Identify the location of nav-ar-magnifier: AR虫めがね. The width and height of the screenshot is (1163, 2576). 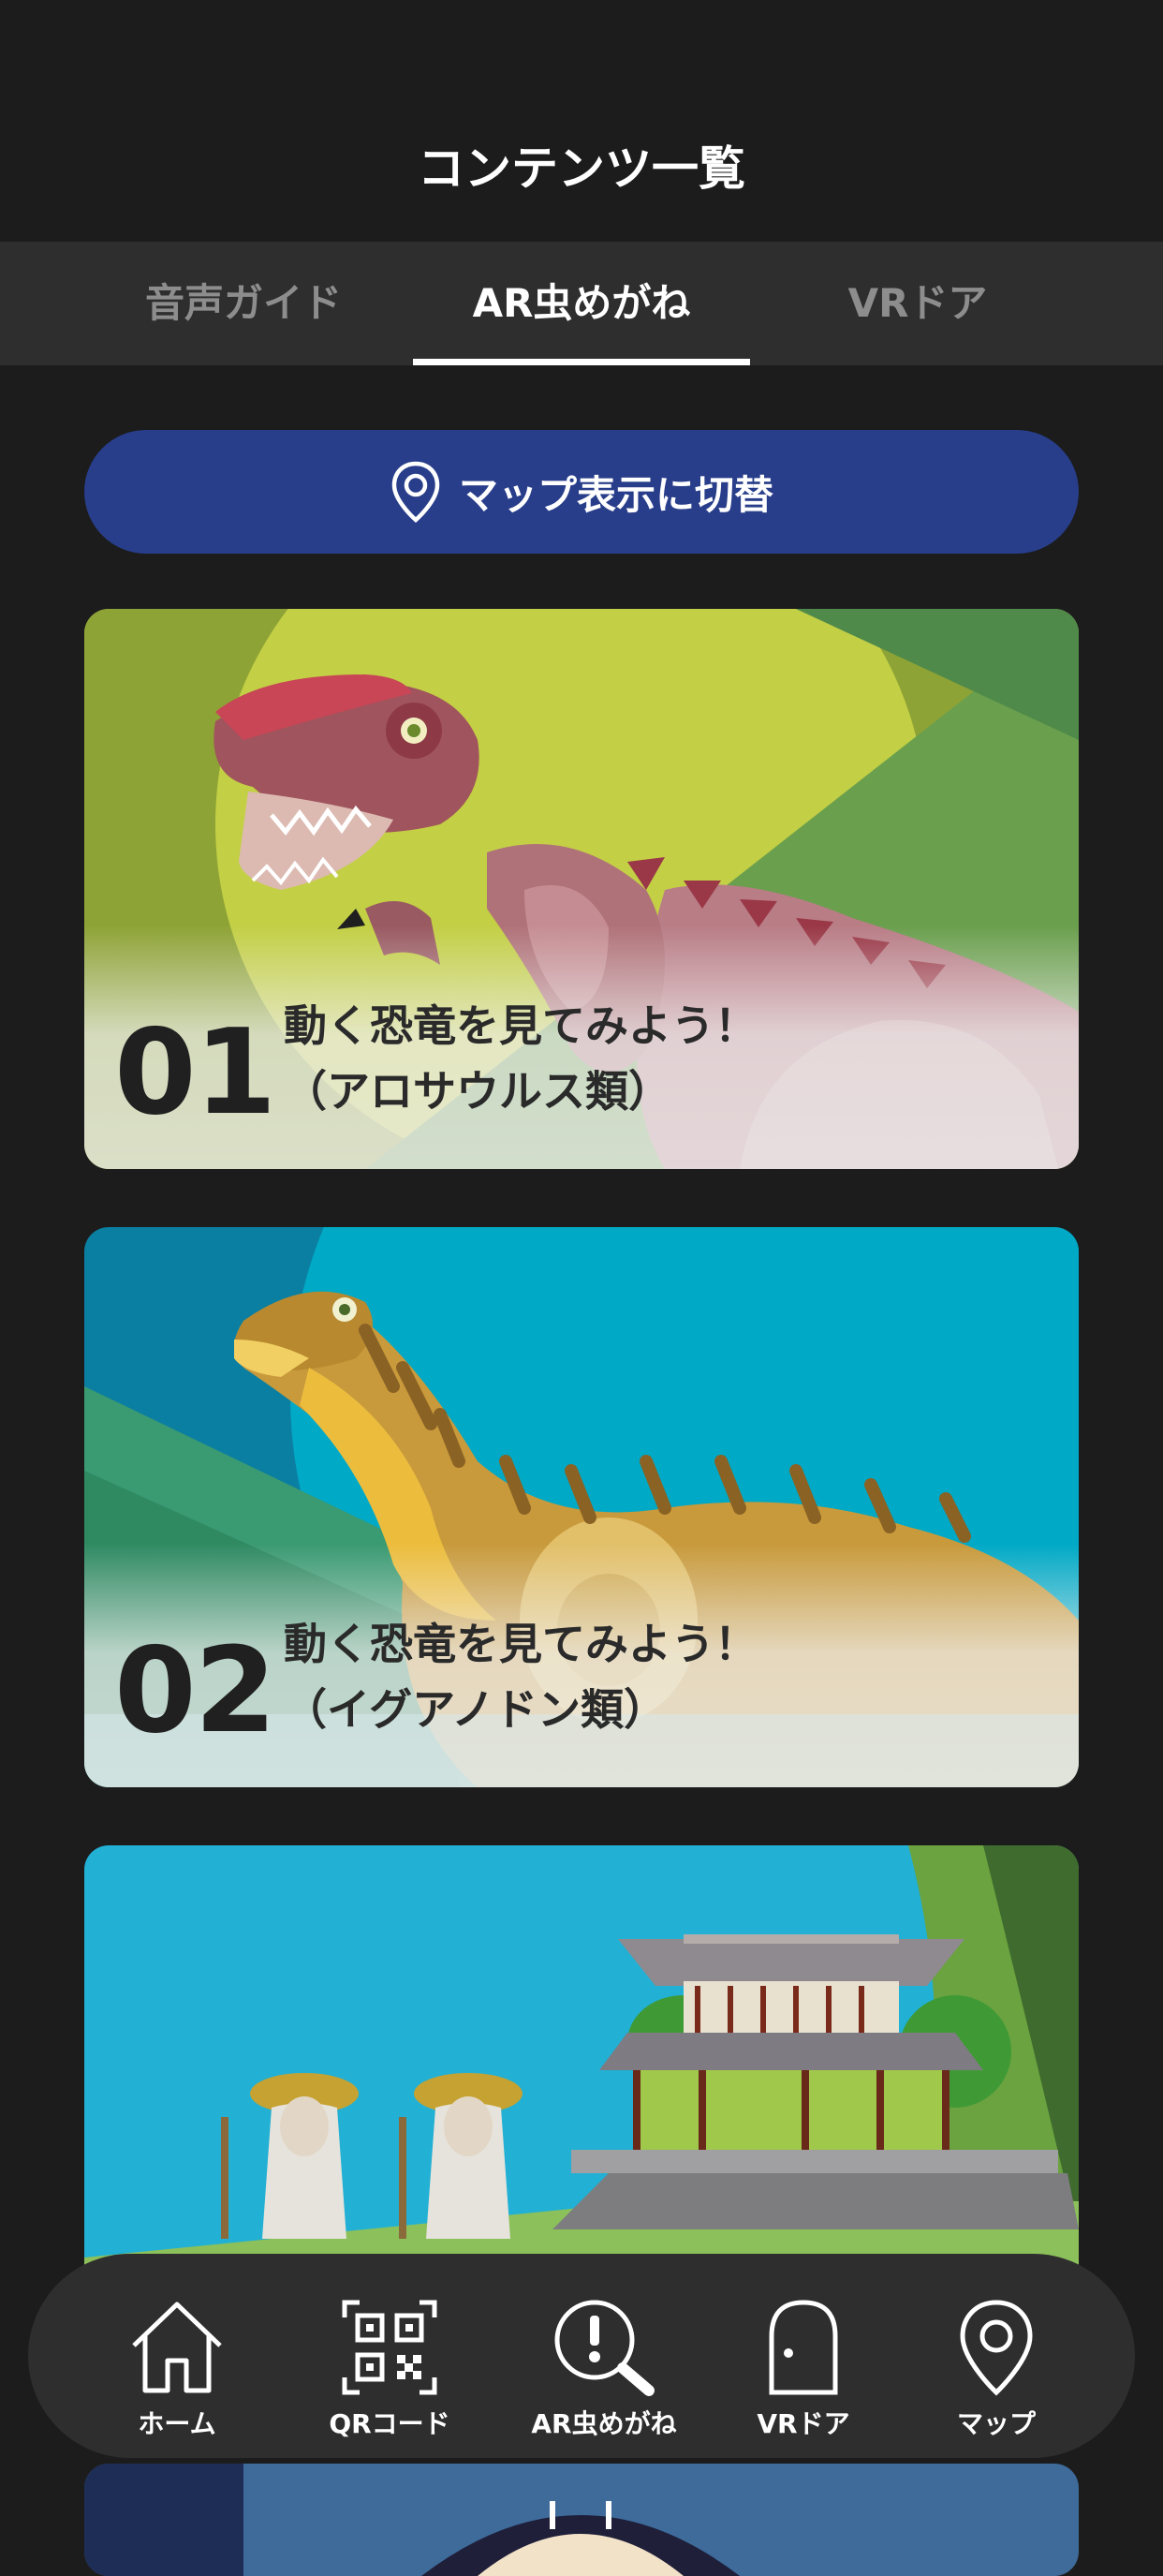
(604, 2366).